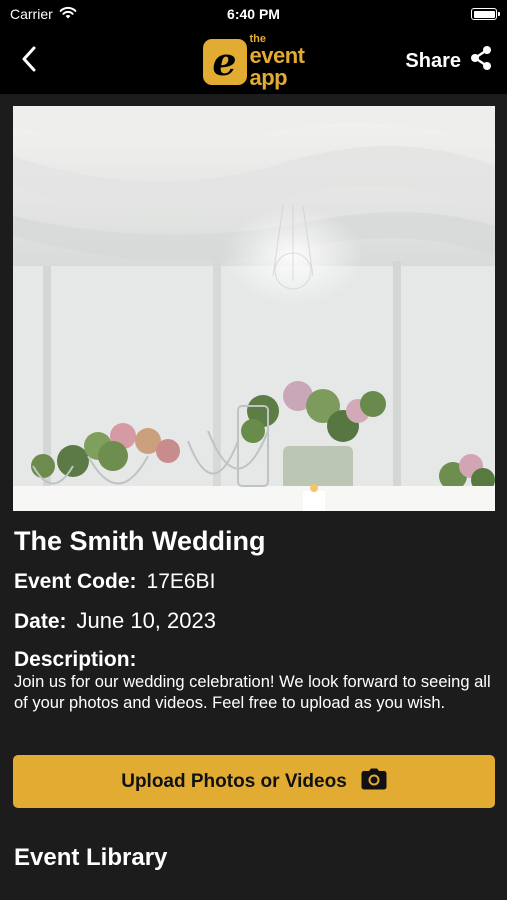  What do you see at coordinates (268, 77) in the screenshot?
I see `logo-app: app` at bounding box center [268, 77].